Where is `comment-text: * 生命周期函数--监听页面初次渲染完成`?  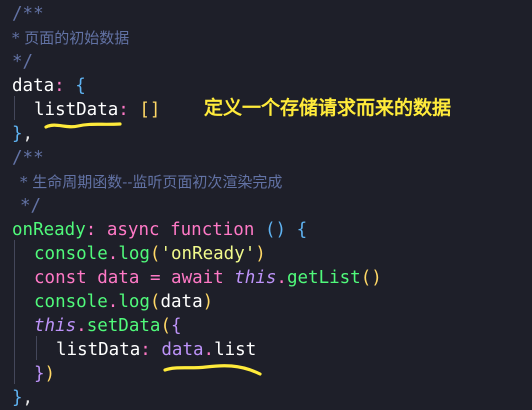 comment-text: * 生命周期函数--监听页面初次渲染完成 is located at coordinates (151, 182).